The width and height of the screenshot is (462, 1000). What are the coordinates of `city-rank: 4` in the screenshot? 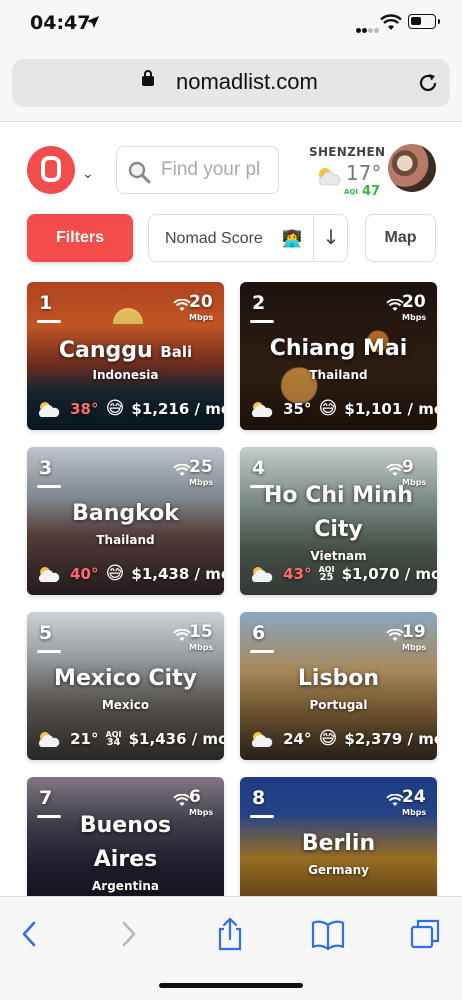 It's located at (259, 468).